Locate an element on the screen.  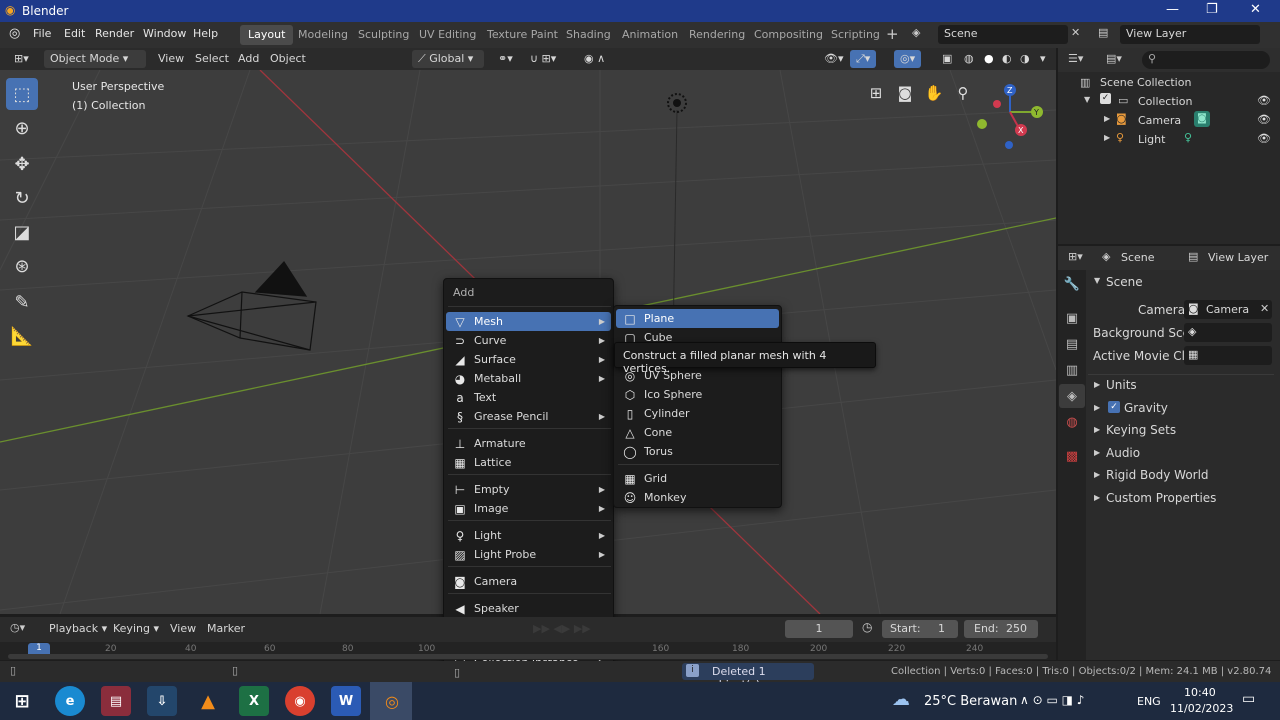
collection-checkbox: ✓ is located at coordinates (1105, 98).